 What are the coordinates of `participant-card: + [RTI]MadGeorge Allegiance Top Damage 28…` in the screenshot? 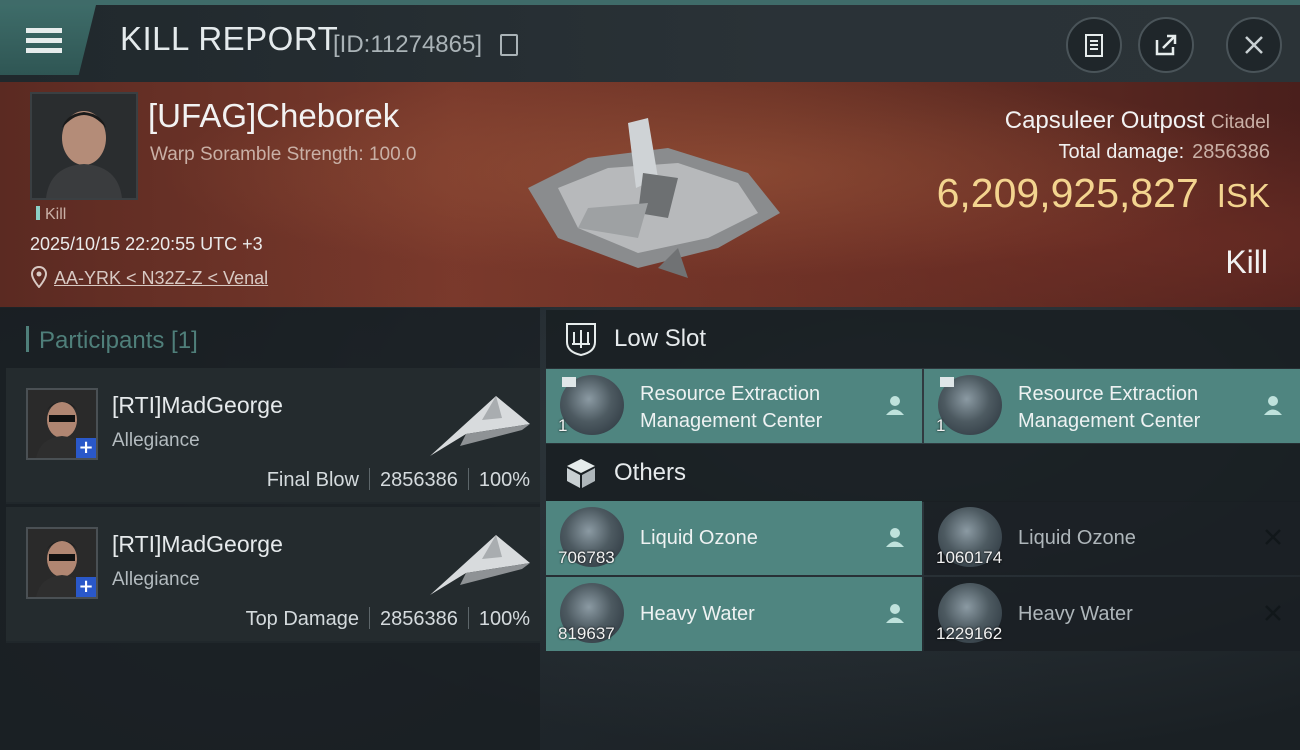 It's located at (273, 575).